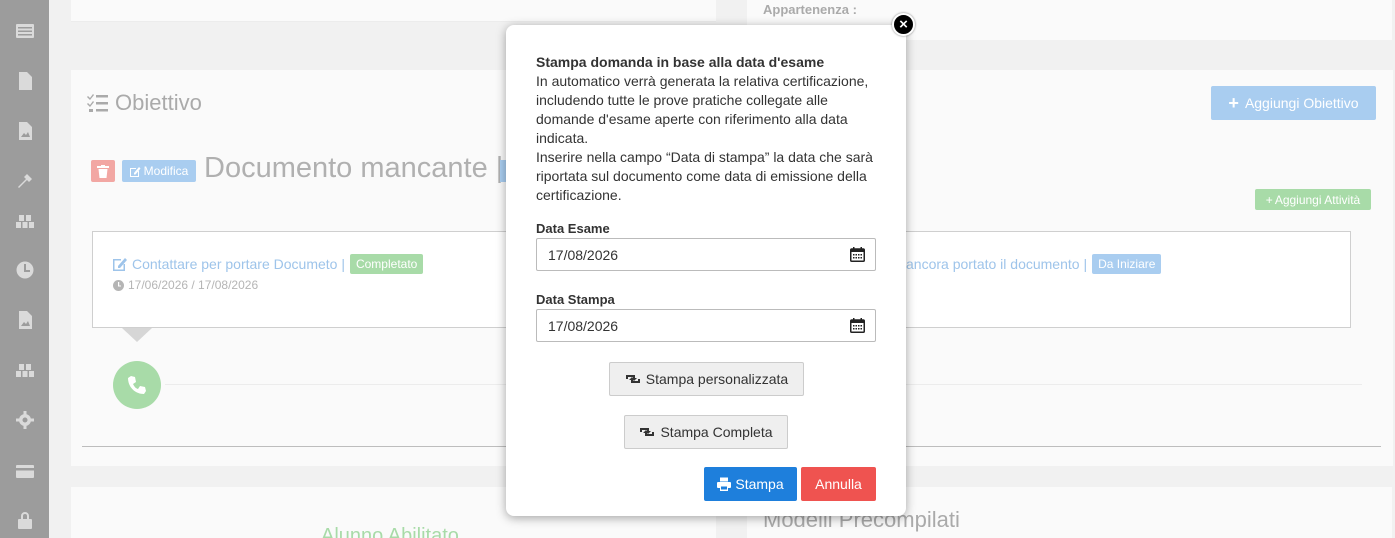 Image resolution: width=1395 pixels, height=538 pixels. What do you see at coordinates (97, 103) in the screenshot?
I see `tasks-icon` at bounding box center [97, 103].